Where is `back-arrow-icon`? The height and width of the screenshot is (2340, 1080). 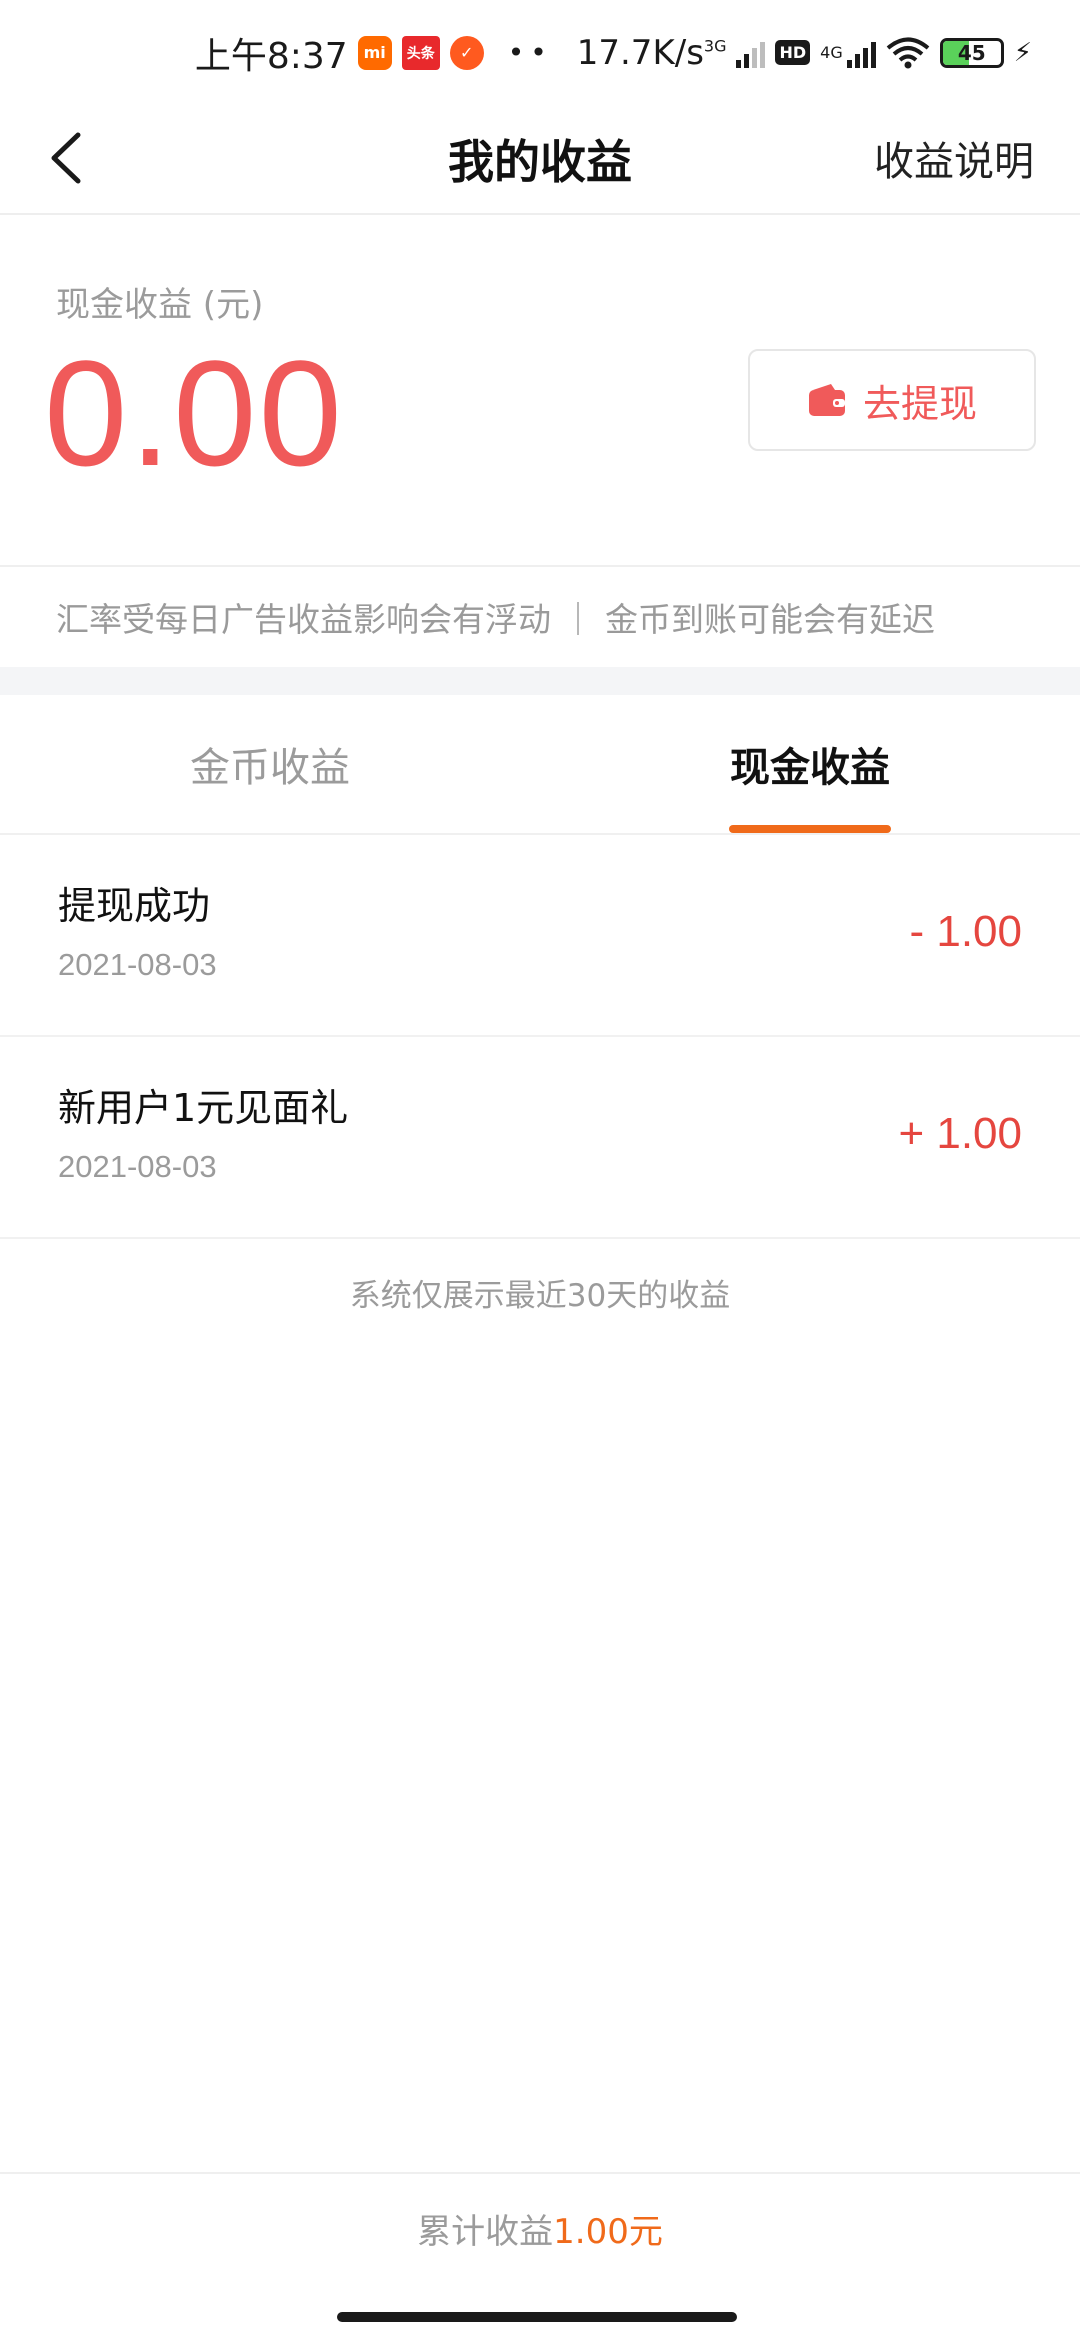 back-arrow-icon is located at coordinates (70, 158).